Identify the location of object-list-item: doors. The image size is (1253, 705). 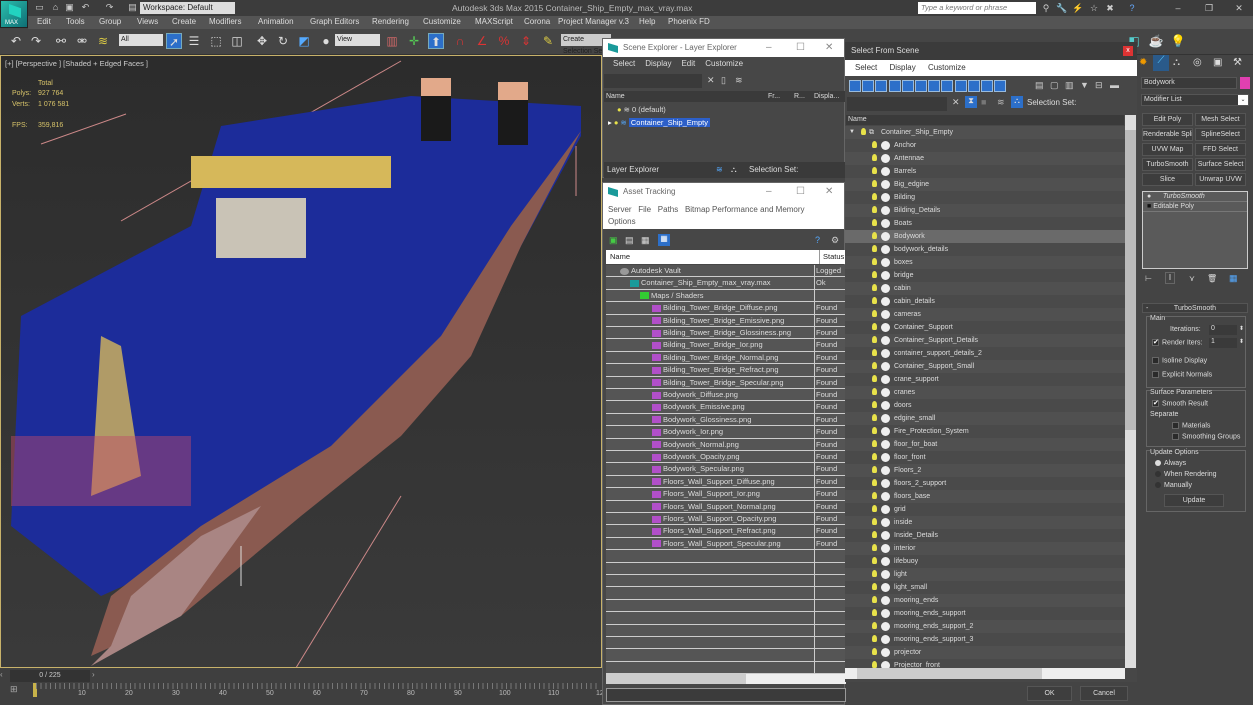
(985, 405).